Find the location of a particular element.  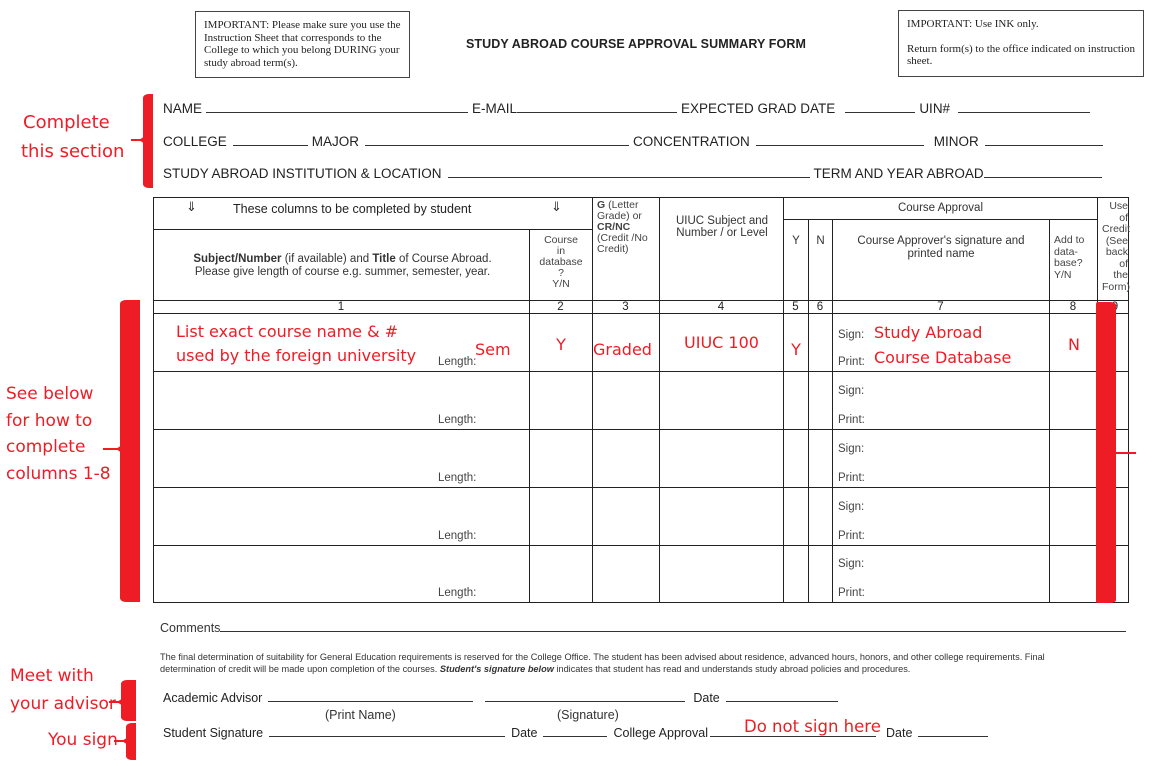

uin-input is located at coordinates (1024, 112).